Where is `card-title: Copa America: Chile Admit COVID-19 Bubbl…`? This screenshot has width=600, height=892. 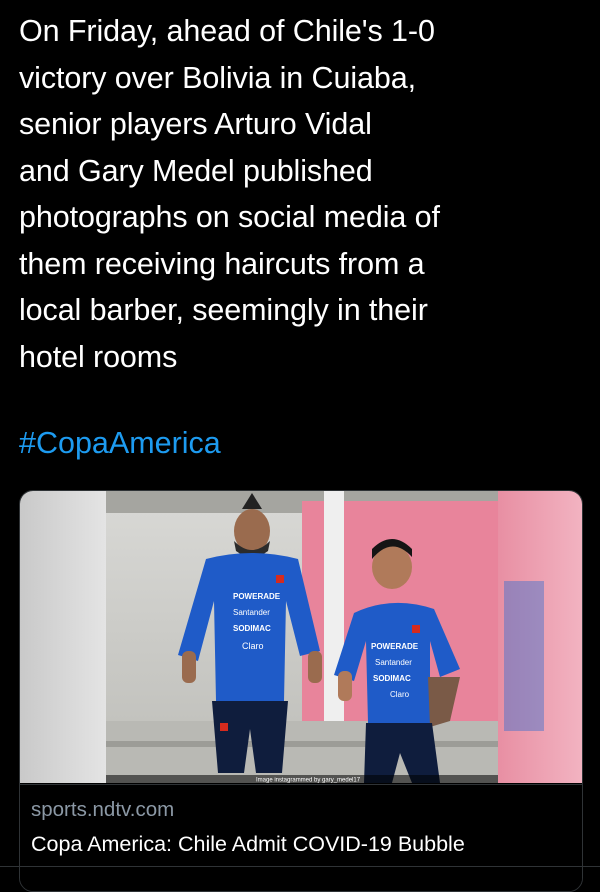 card-title: Copa America: Chile Admit COVID-19 Bubbl… is located at coordinates (248, 844).